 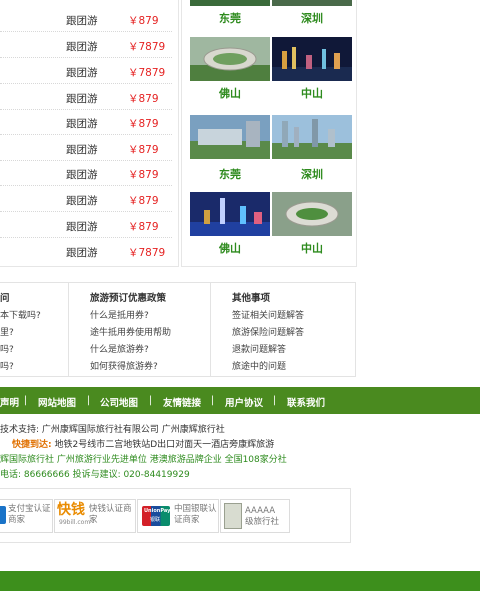 I want to click on help-link: 如何获得旅游券?, so click(x=124, y=365).